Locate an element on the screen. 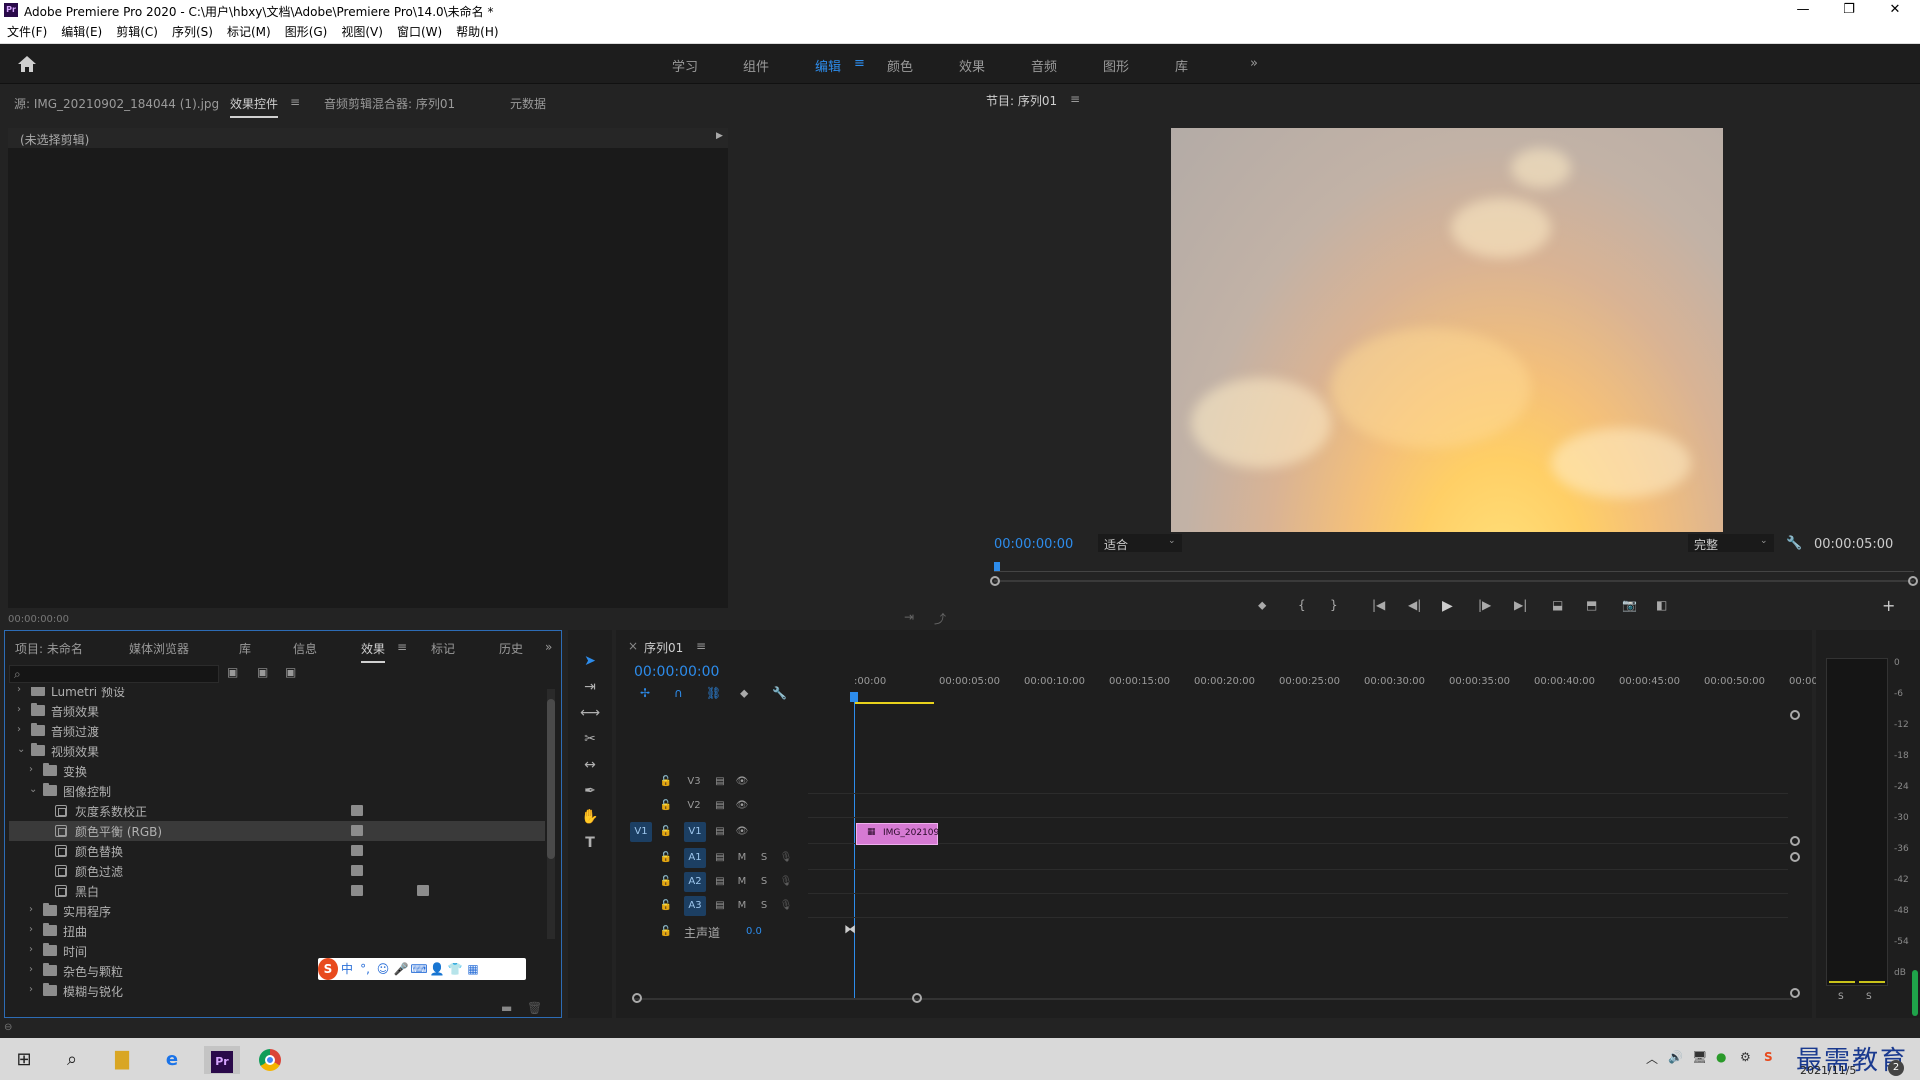 The width and height of the screenshot is (1920, 1080). close-button: ✕ is located at coordinates (1895, 11).